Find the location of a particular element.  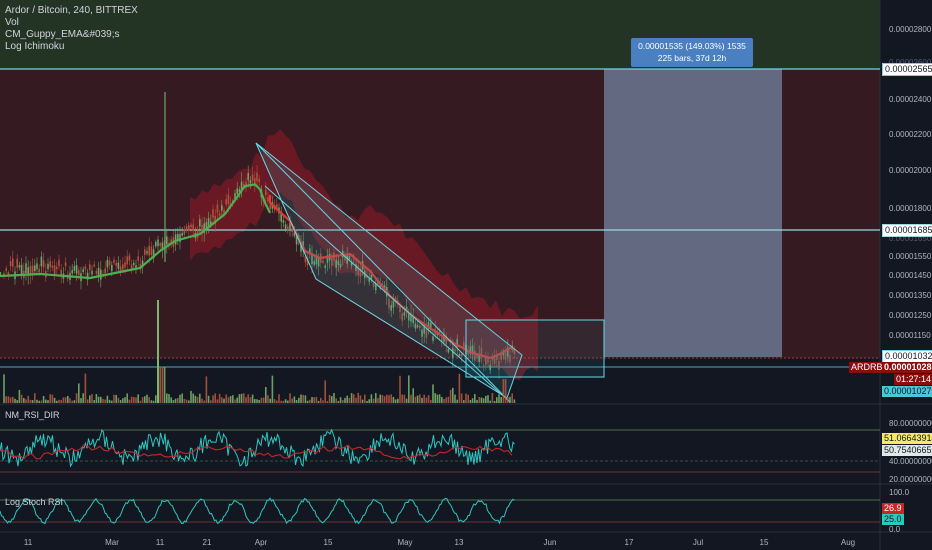

price-label: 0.00001150 is located at coordinates (910, 335).